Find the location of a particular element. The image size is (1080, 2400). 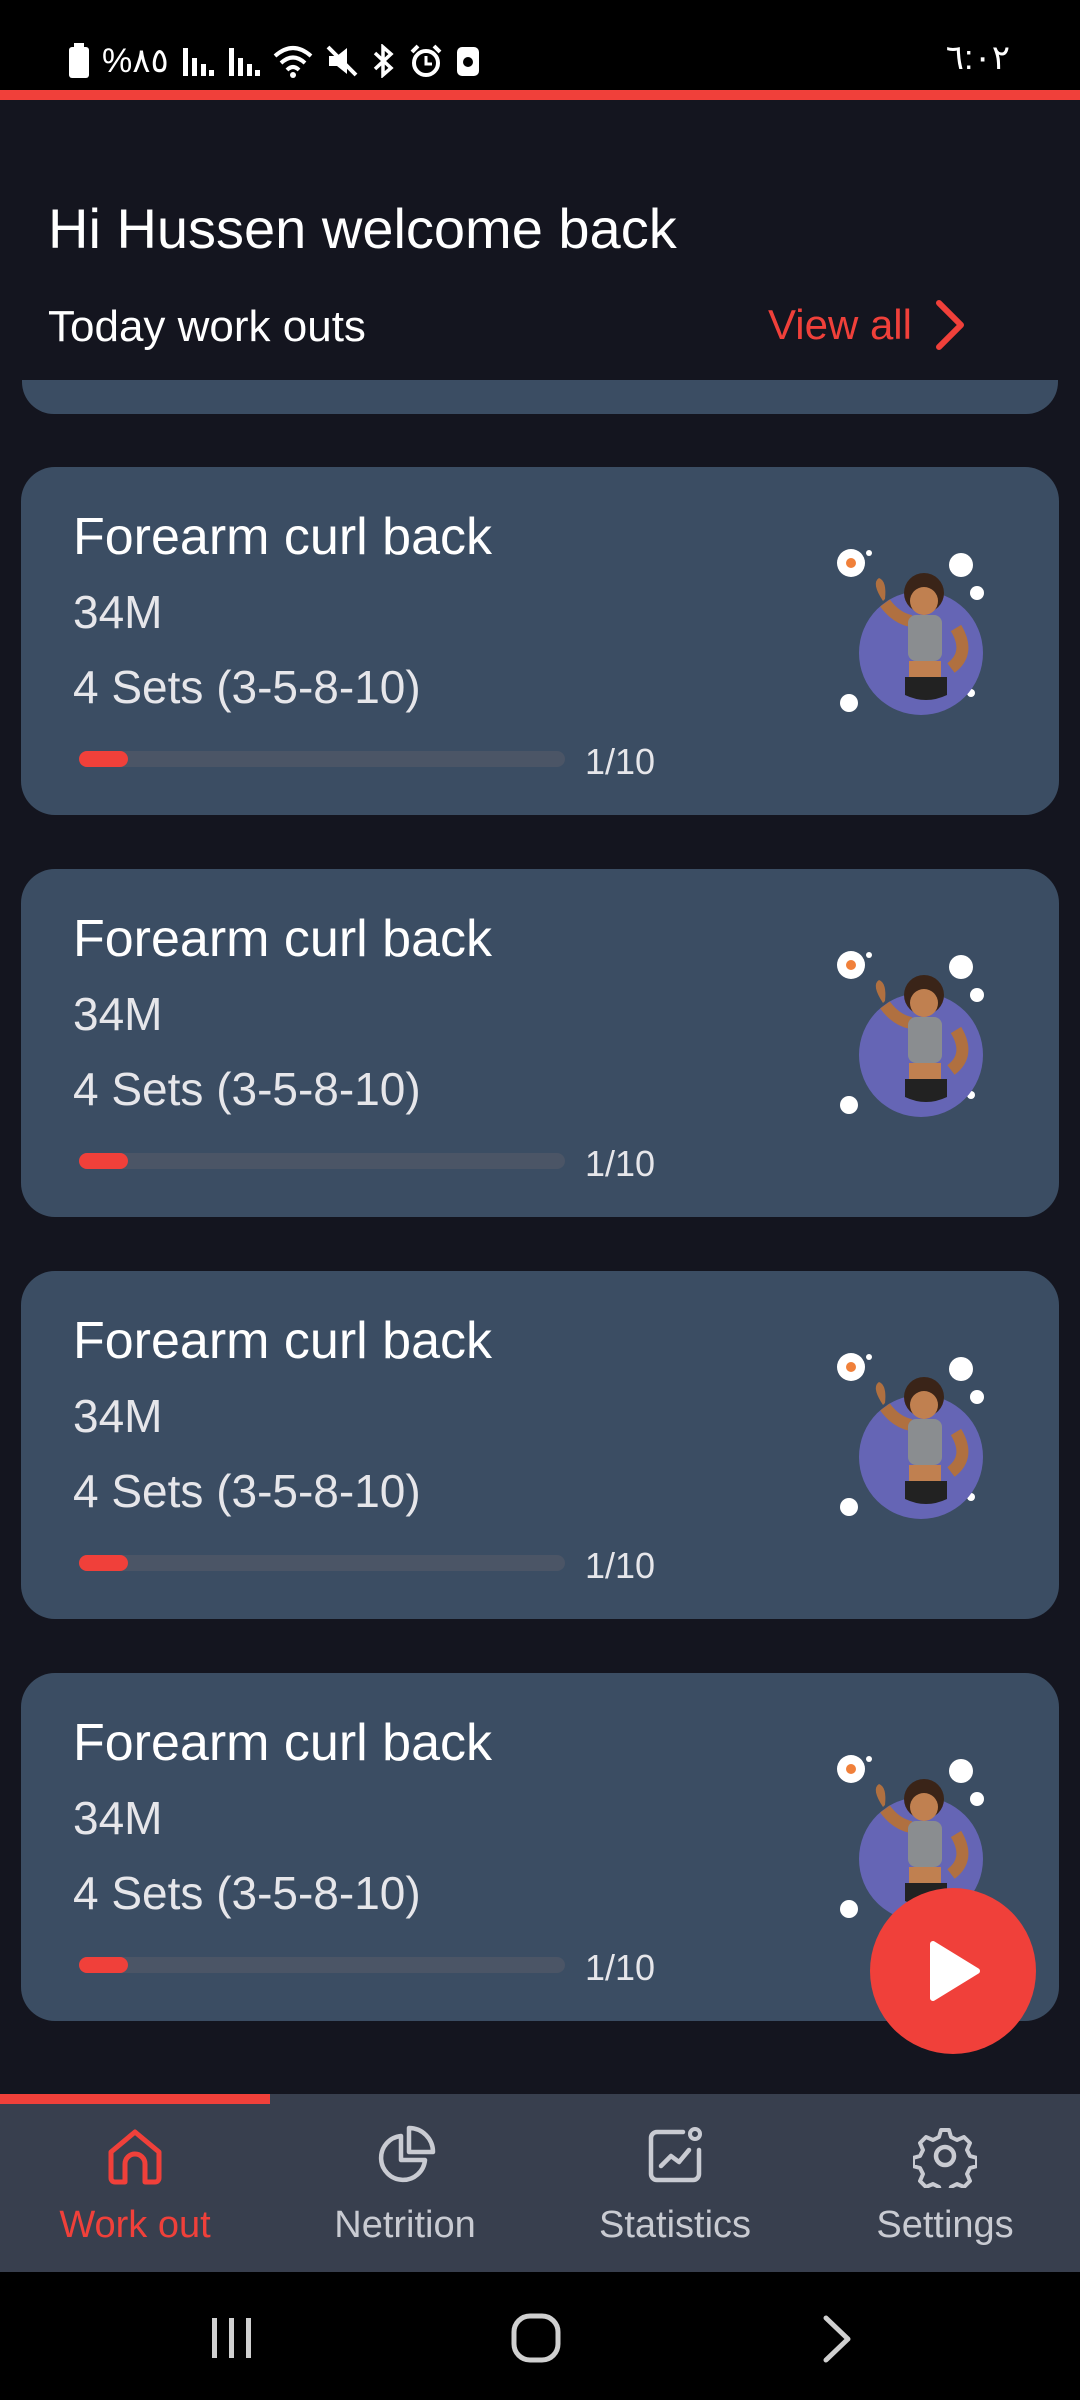

chevron-right-icon is located at coordinates (949, 325).